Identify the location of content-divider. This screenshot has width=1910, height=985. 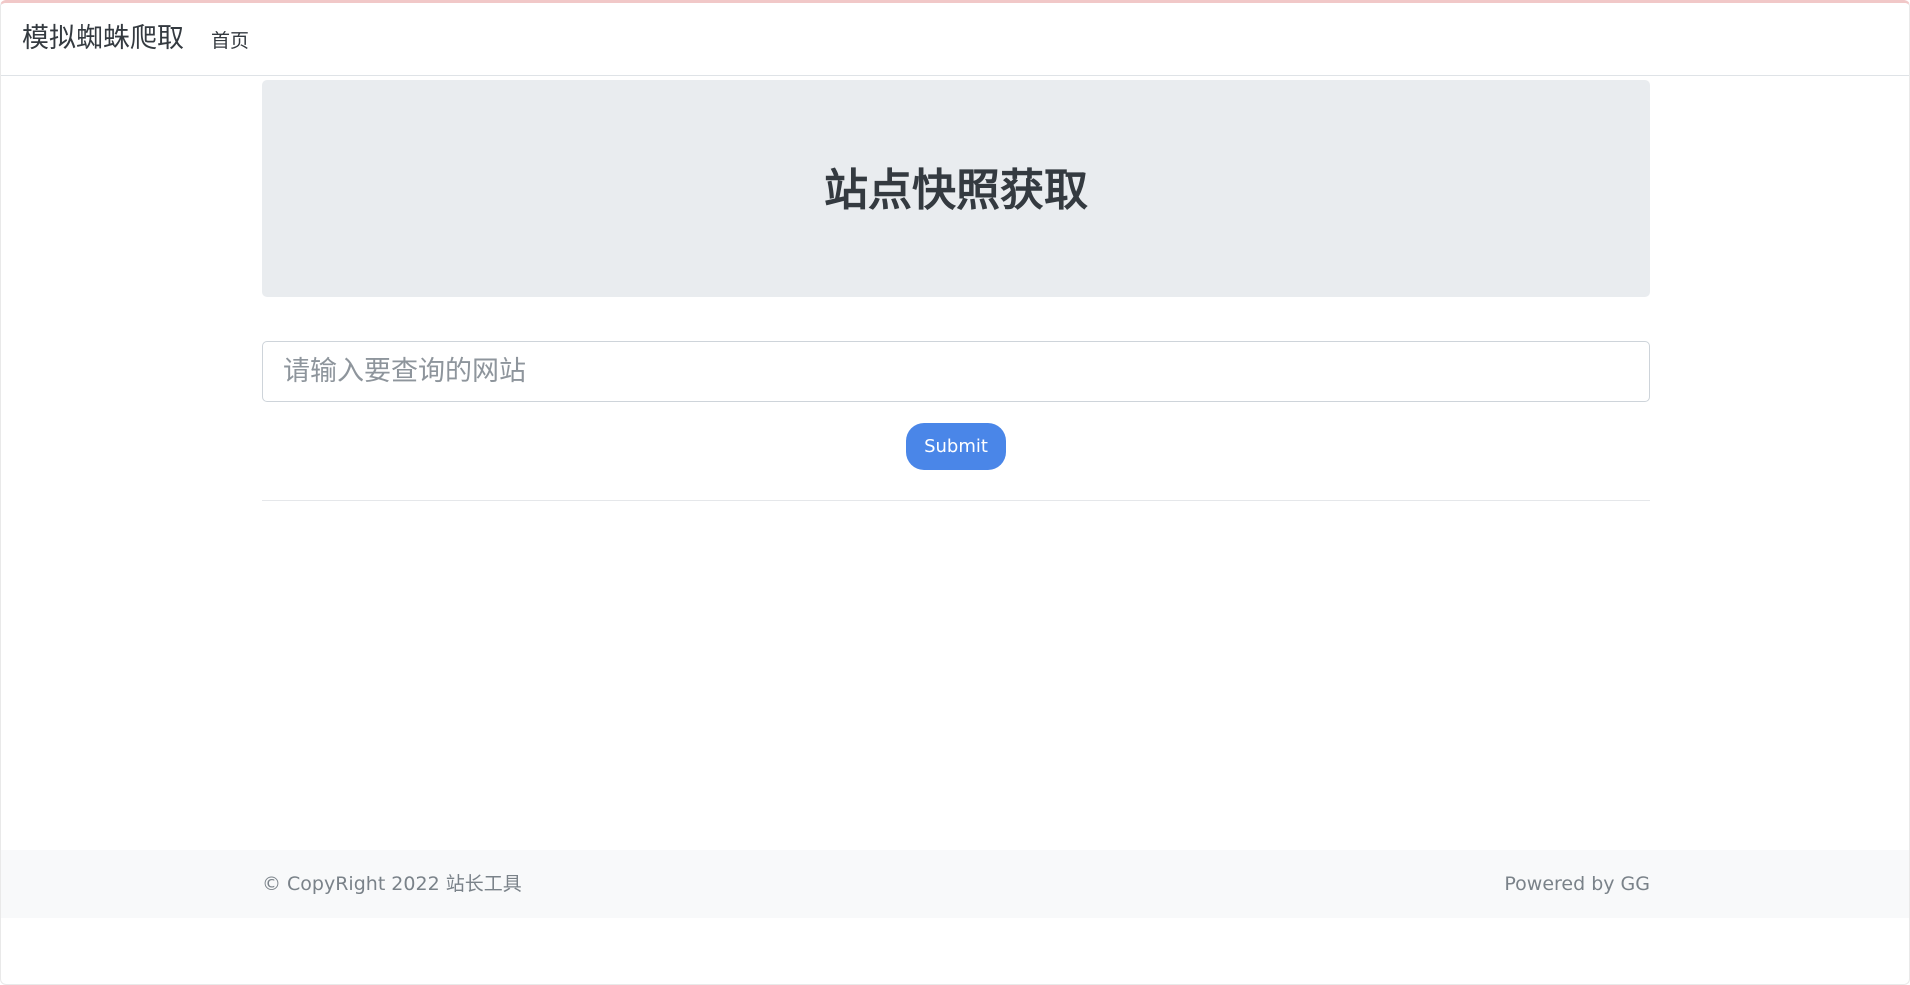
(956, 500).